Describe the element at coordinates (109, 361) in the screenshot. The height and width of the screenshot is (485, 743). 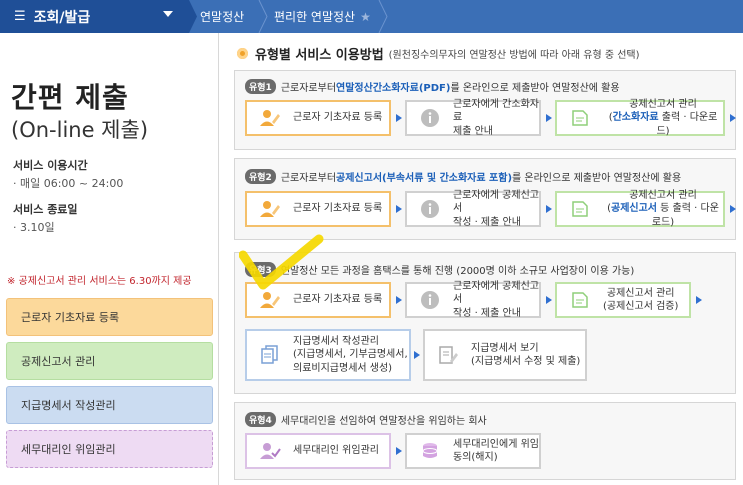
I see `deduction-report-button: 공제신고서 관리` at that location.